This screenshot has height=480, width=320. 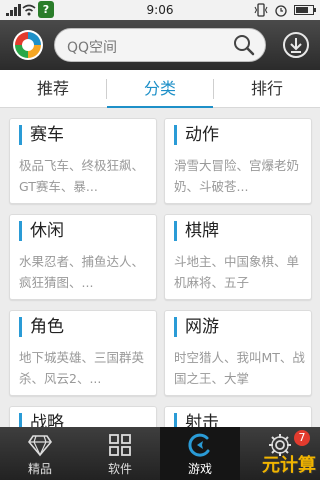 I want to click on search-box: QQ空间, so click(x=160, y=45).